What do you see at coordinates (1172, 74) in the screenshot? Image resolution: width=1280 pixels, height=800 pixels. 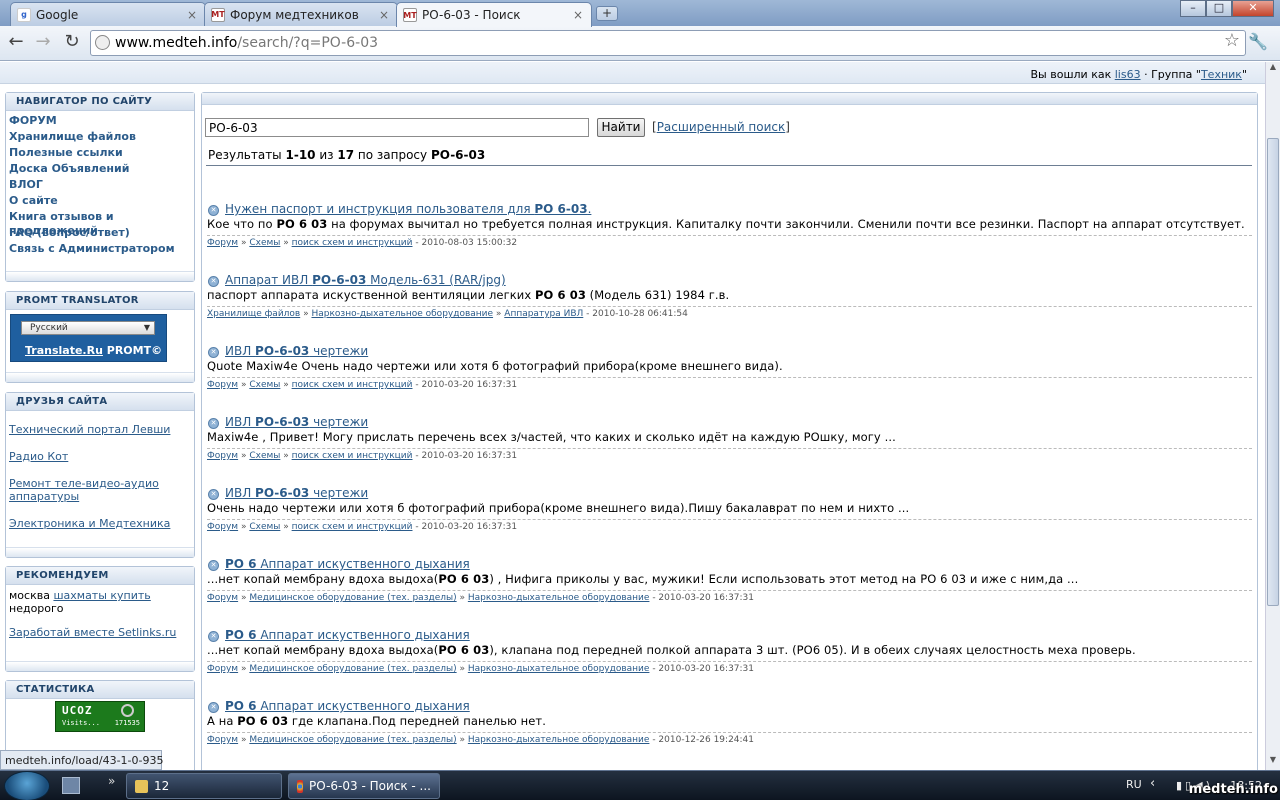 I see `group-label: · Группа "` at bounding box center [1172, 74].